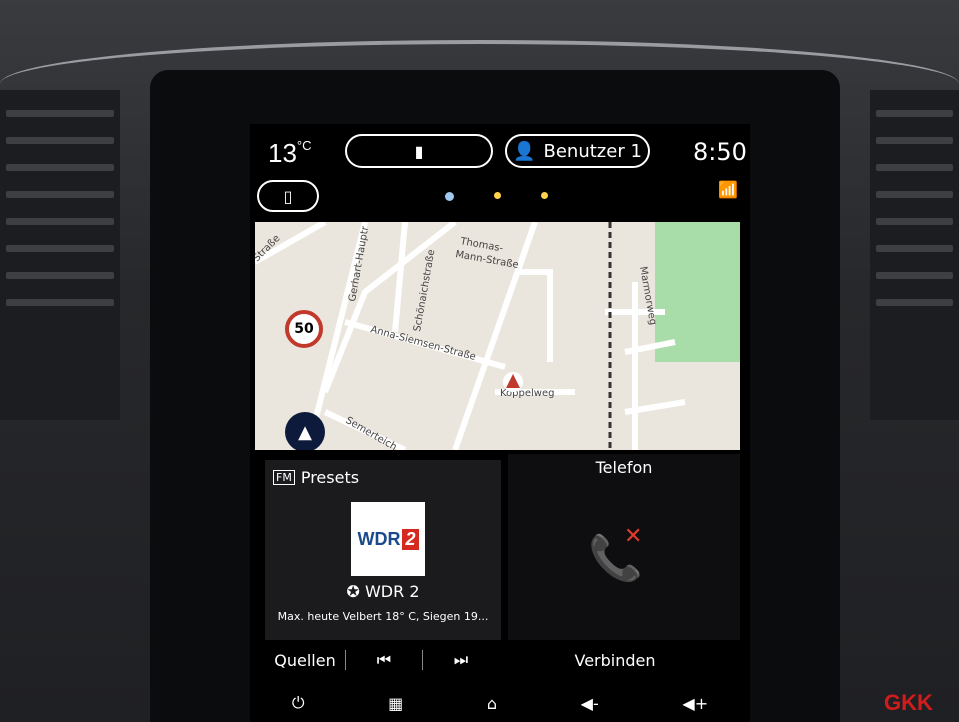 This screenshot has height=722, width=959. What do you see at coordinates (492, 703) in the screenshot?
I see `home-button: ⌂` at bounding box center [492, 703].